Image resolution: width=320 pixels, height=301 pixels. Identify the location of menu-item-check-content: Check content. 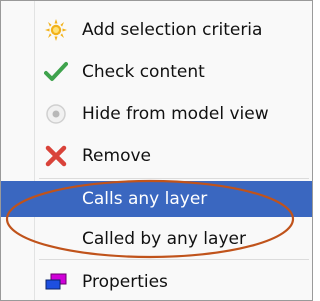
(156, 72).